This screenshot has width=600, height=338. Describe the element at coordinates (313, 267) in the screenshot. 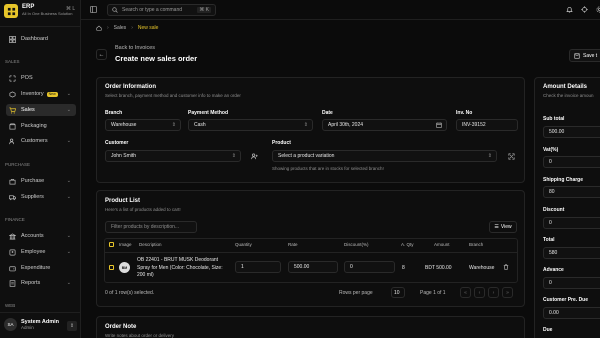

I see `rate-input: 500.00` at that location.